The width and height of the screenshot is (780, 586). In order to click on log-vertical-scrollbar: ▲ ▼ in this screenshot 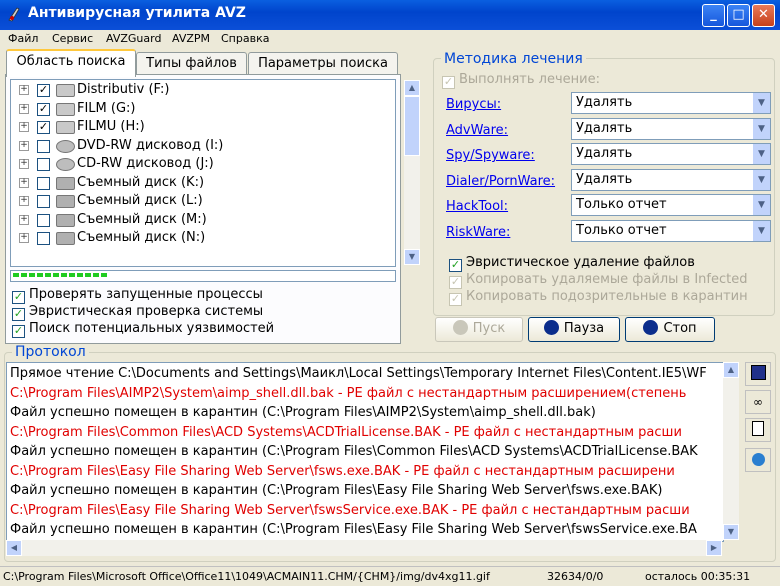, I will do `click(731, 451)`.